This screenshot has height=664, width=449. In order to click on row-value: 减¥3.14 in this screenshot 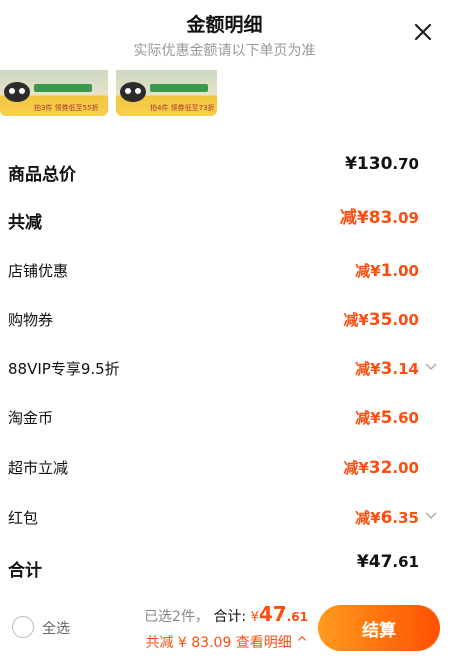, I will do `click(387, 369)`.